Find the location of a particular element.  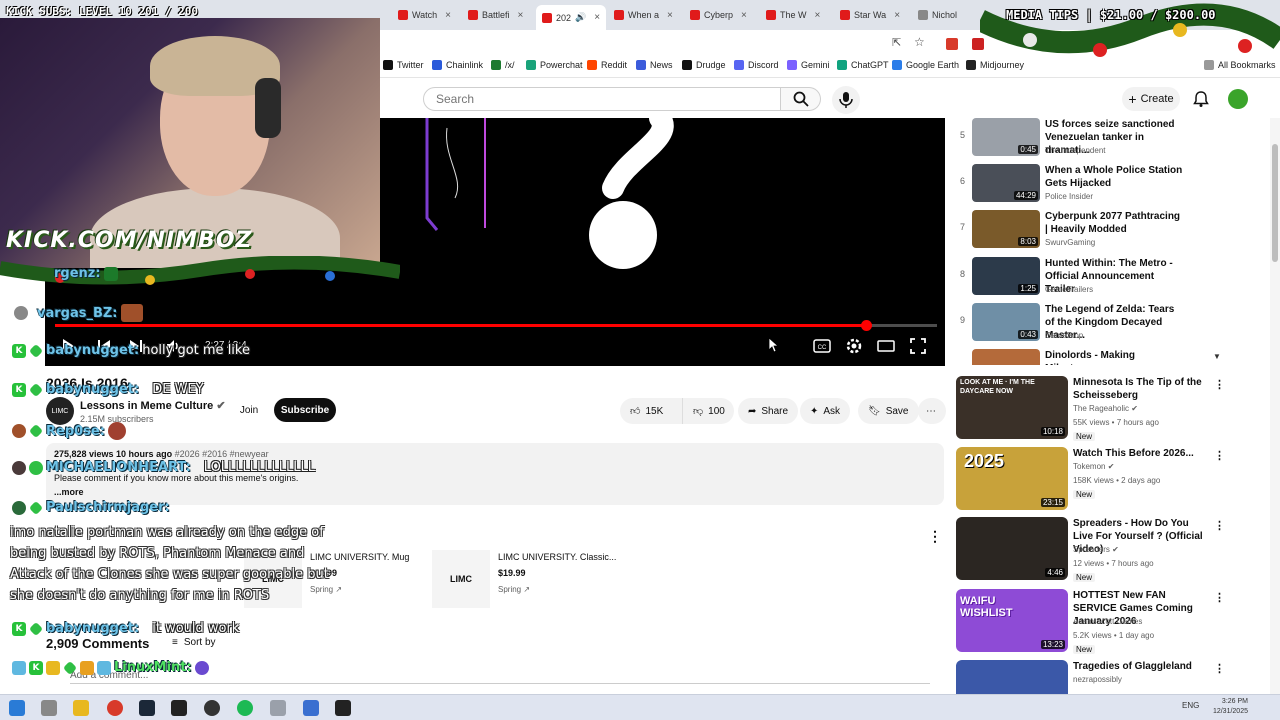

account-avatar is located at coordinates (1238, 99).